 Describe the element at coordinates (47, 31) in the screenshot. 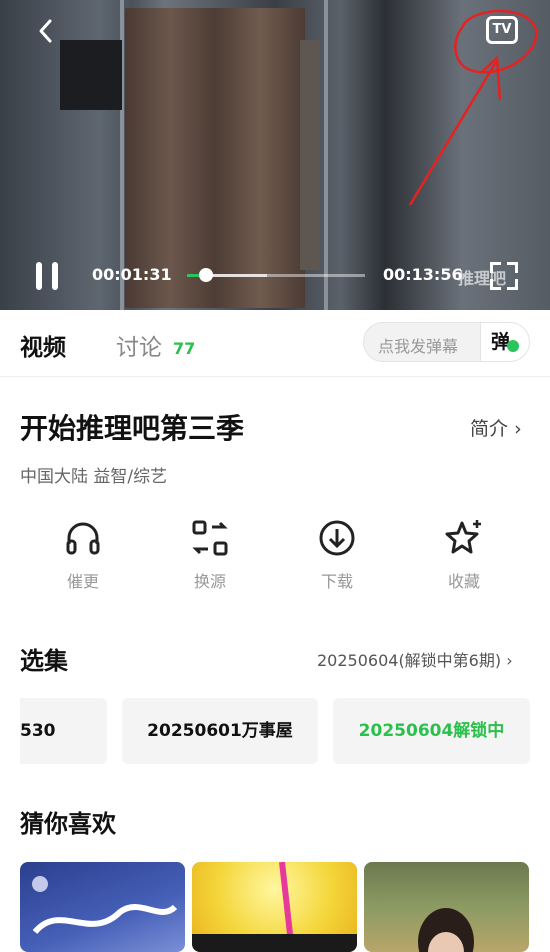

I see `back-icon` at that location.